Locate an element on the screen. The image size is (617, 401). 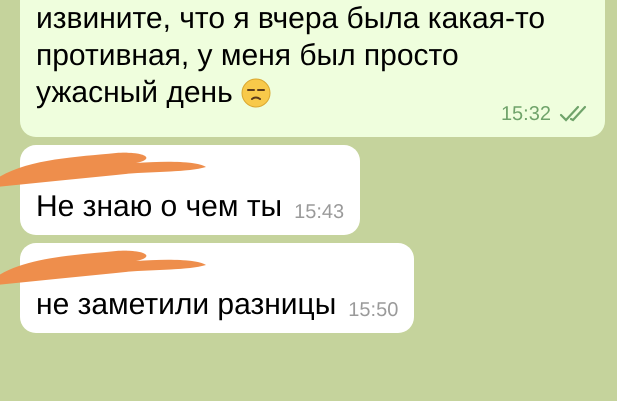
message-text: противная, у меня был просто is located at coordinates (247, 56).